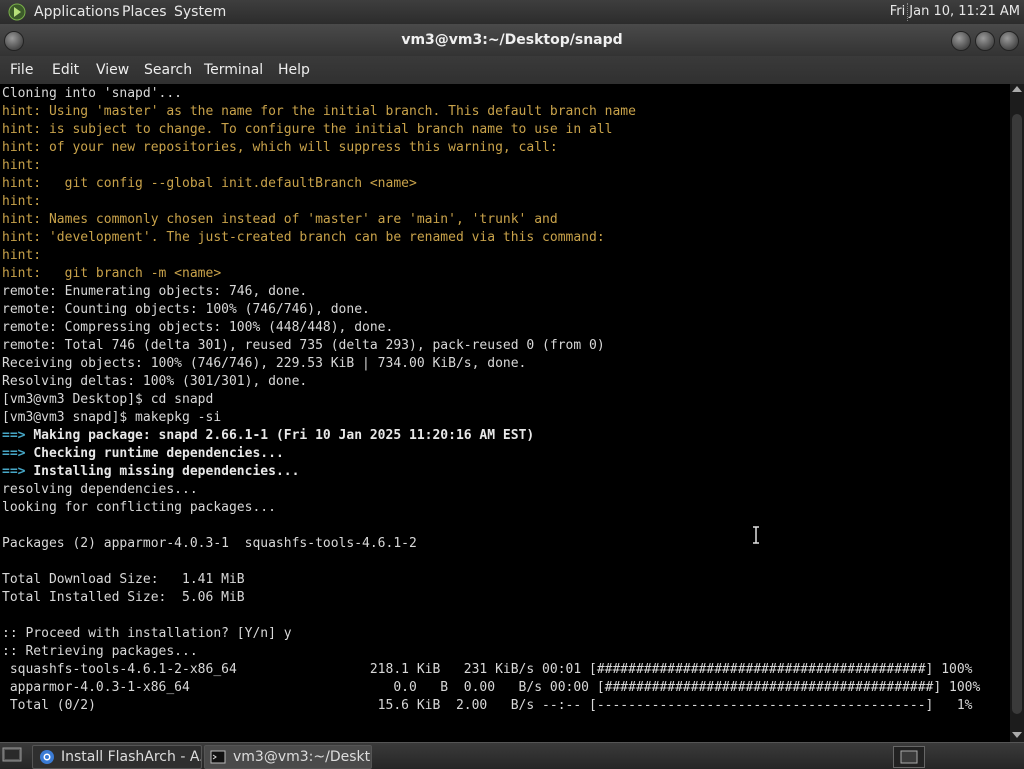 This screenshot has width=1024, height=769. What do you see at coordinates (123, 597) in the screenshot?
I see `terminal-line: Total Installed Size: 5.06 MiB` at bounding box center [123, 597].